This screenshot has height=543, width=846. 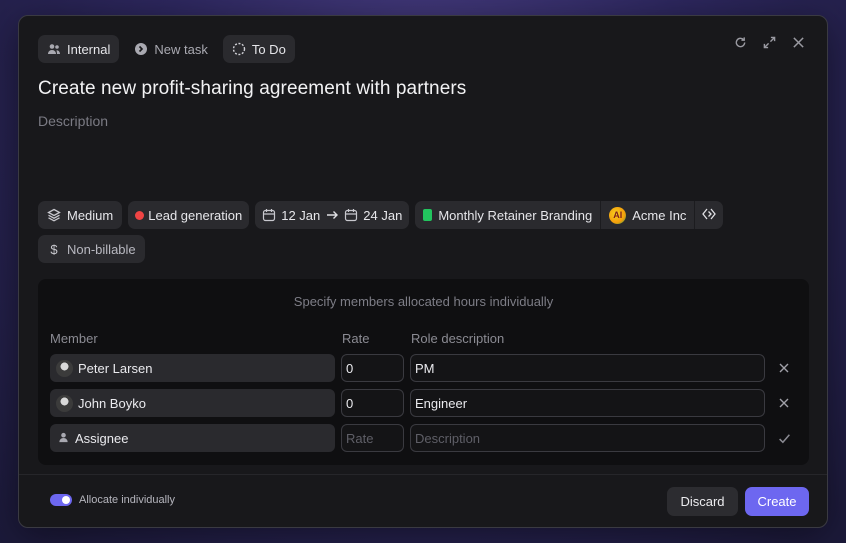 What do you see at coordinates (301, 215) in the screenshot?
I see `start-date: 12 Jan` at bounding box center [301, 215].